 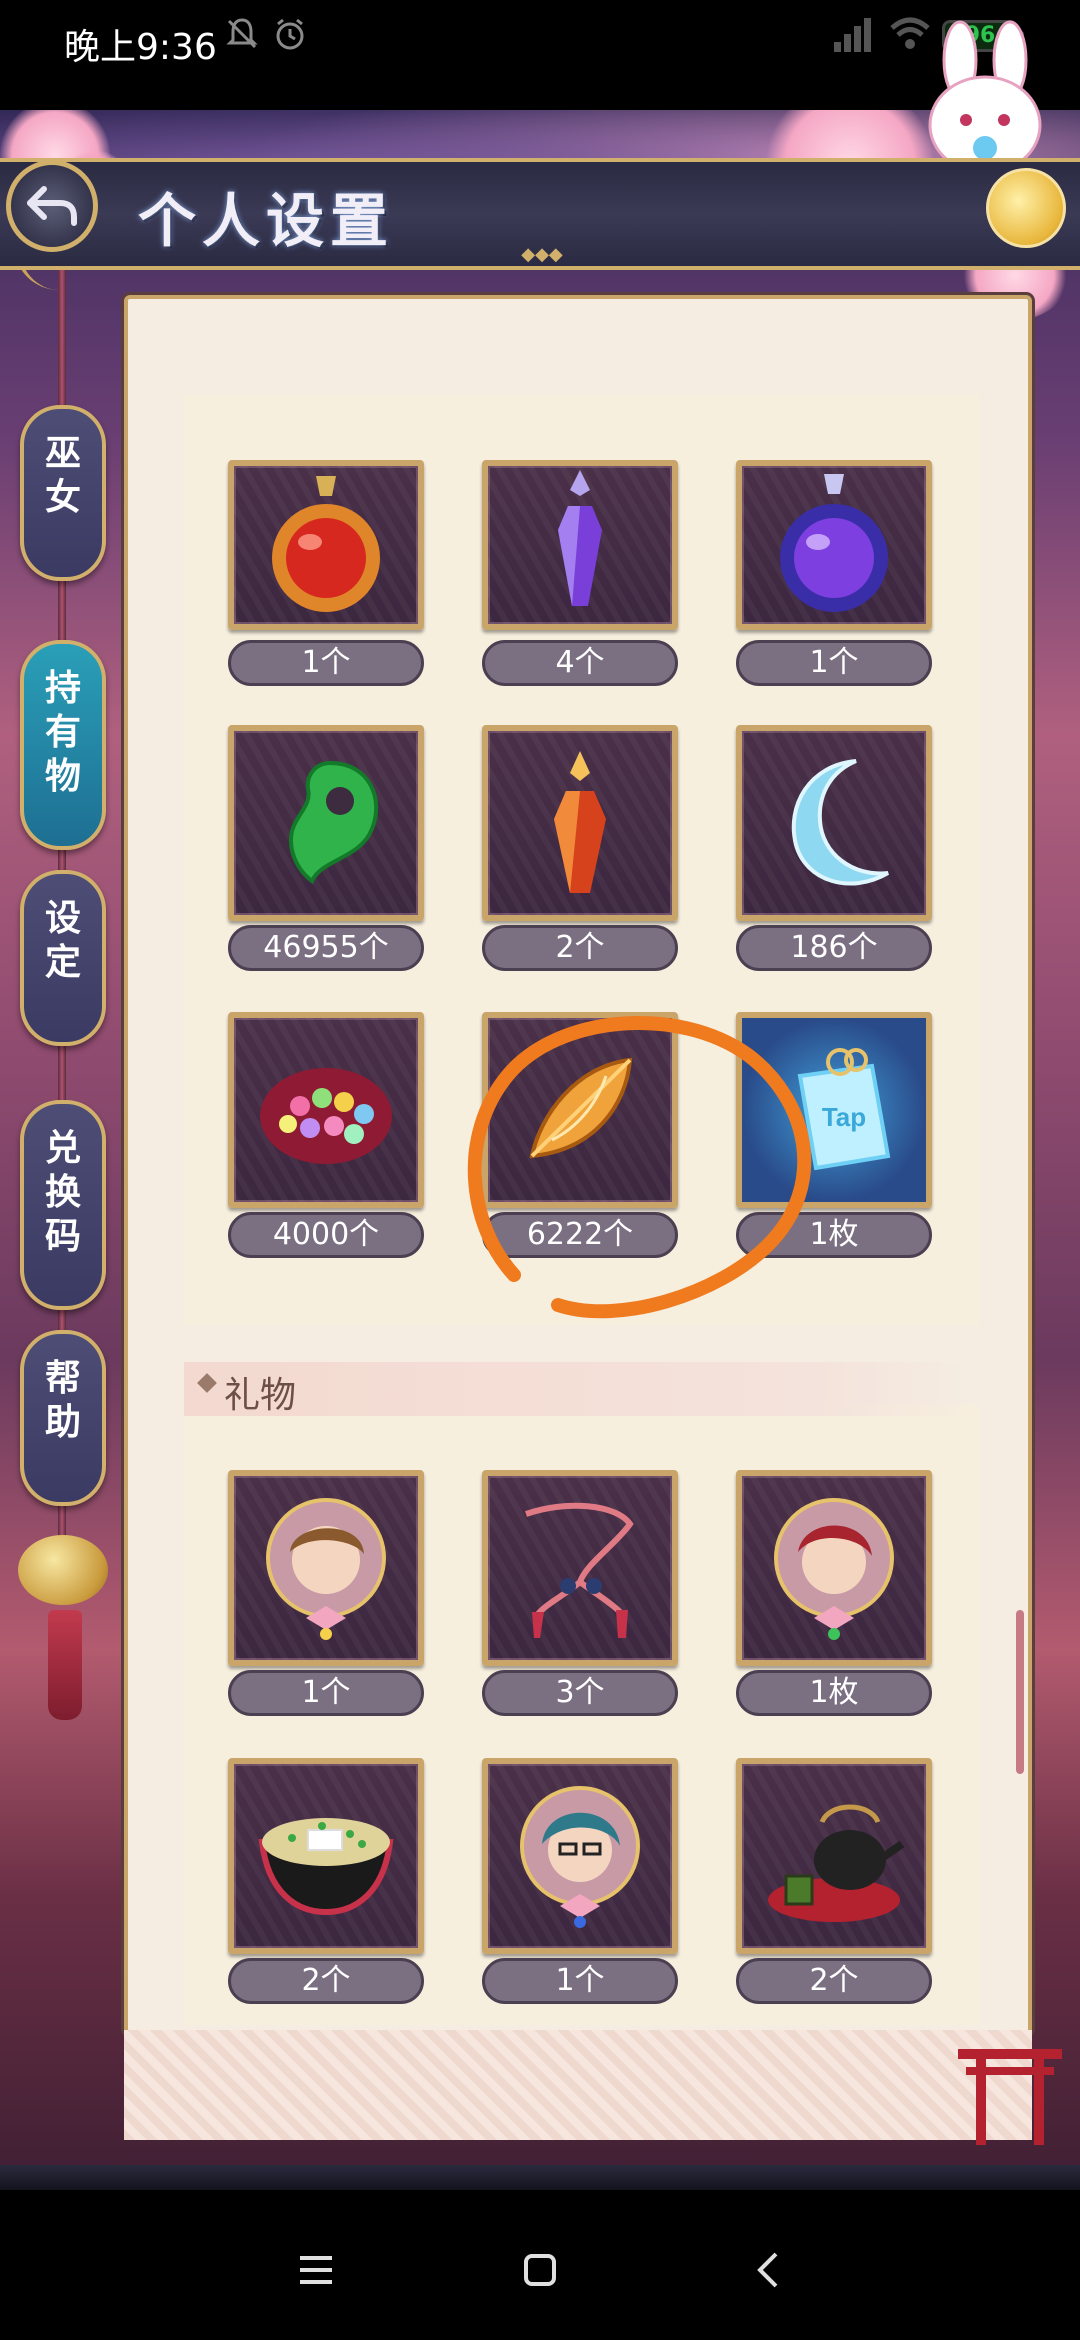 What do you see at coordinates (855, 34) in the screenshot?
I see `signal-icon` at bounding box center [855, 34].